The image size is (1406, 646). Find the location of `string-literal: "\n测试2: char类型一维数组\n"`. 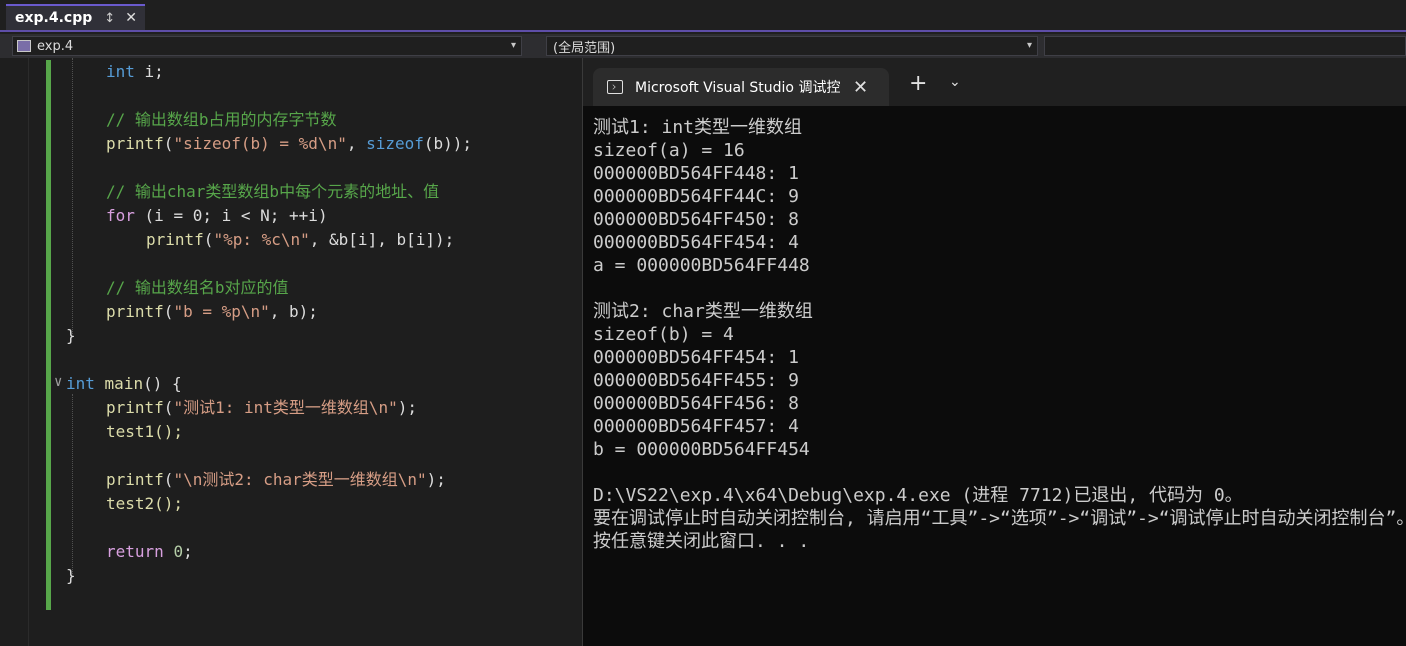

string-literal: "\n测试2: char类型一维数组\n" is located at coordinates (300, 479).